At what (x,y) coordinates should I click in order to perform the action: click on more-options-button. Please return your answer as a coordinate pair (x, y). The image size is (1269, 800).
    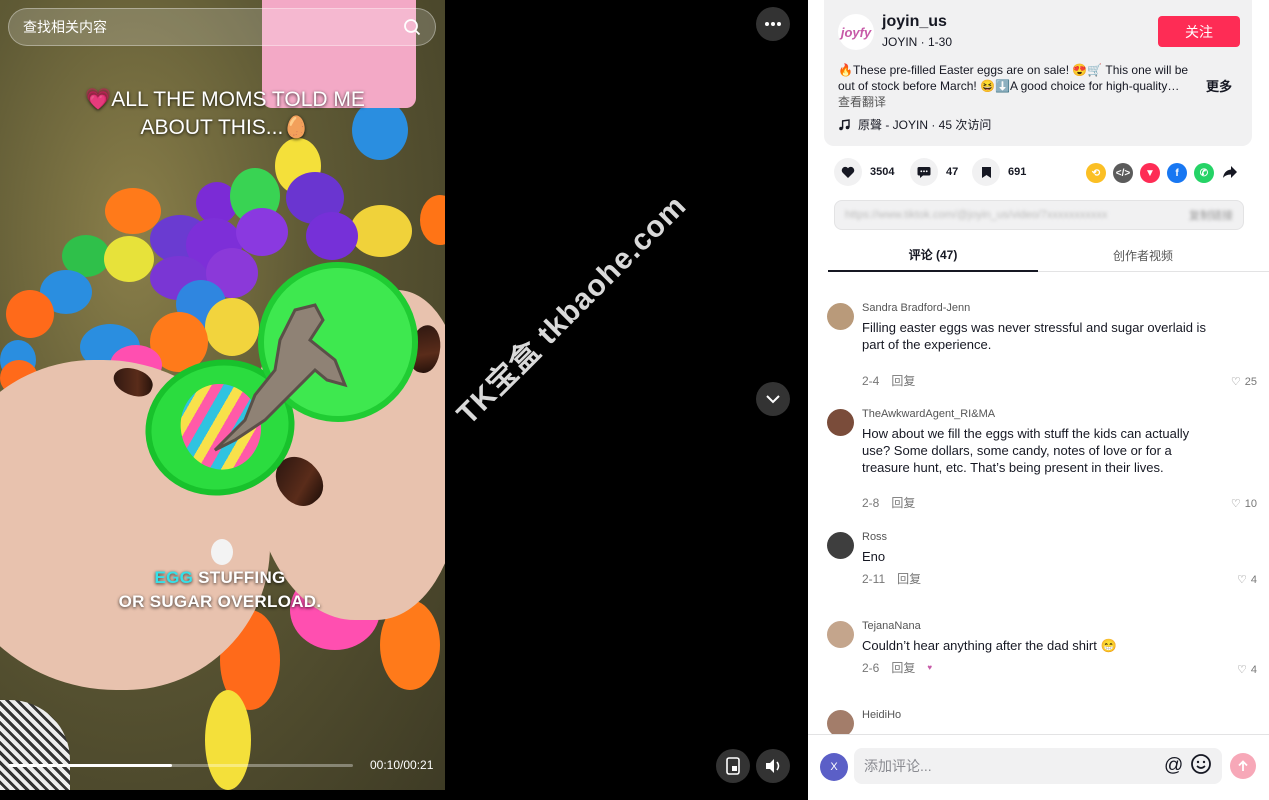
    Looking at the image, I should click on (773, 24).